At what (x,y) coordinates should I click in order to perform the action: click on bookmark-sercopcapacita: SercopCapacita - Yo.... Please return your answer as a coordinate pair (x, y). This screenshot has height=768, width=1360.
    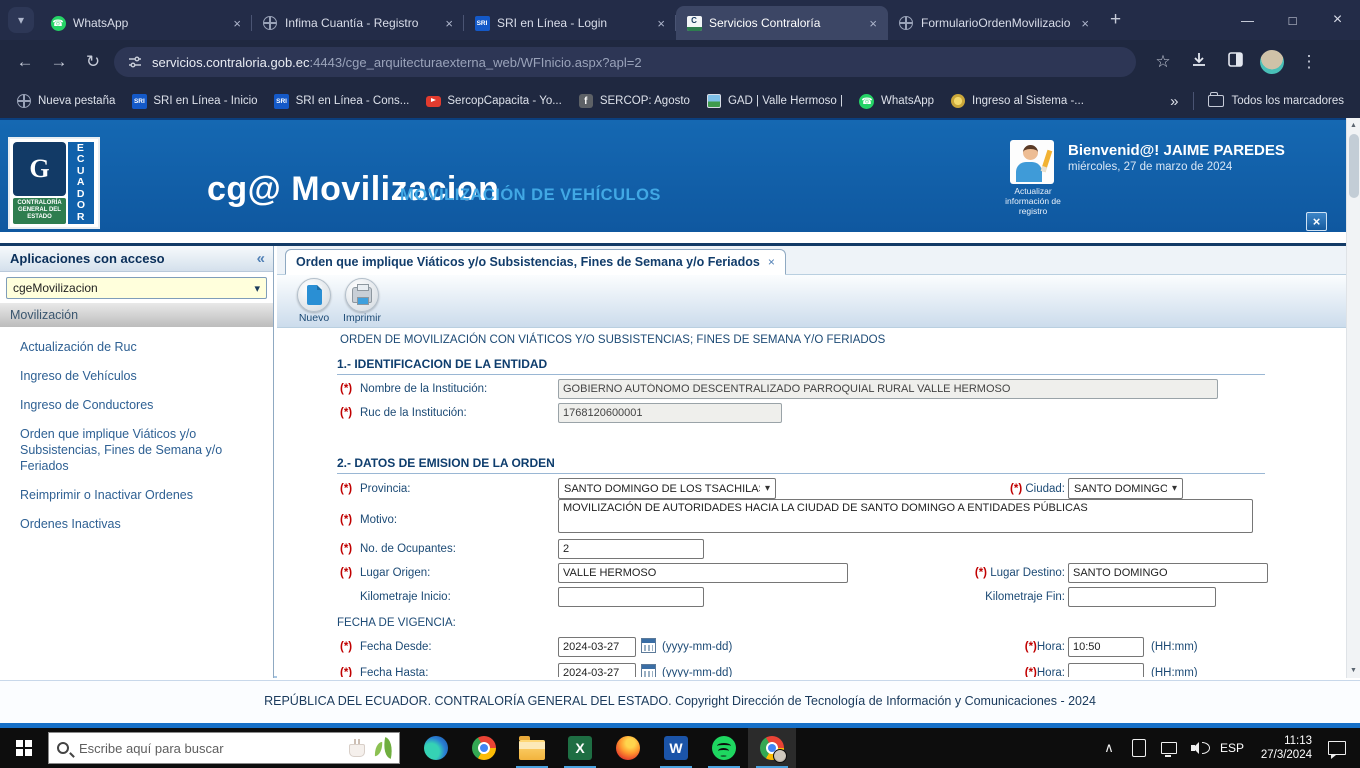
    Looking at the image, I should click on (493, 101).